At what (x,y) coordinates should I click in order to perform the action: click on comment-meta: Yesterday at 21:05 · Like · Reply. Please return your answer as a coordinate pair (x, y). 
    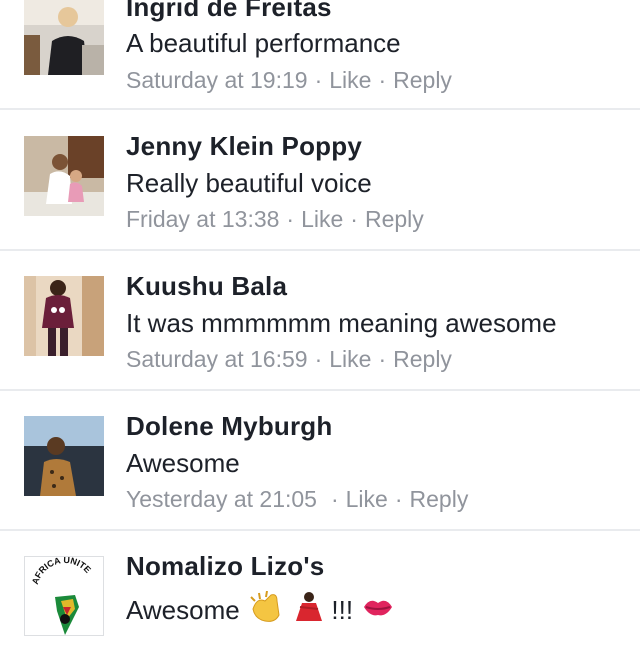
    Looking at the image, I should click on (297, 499).